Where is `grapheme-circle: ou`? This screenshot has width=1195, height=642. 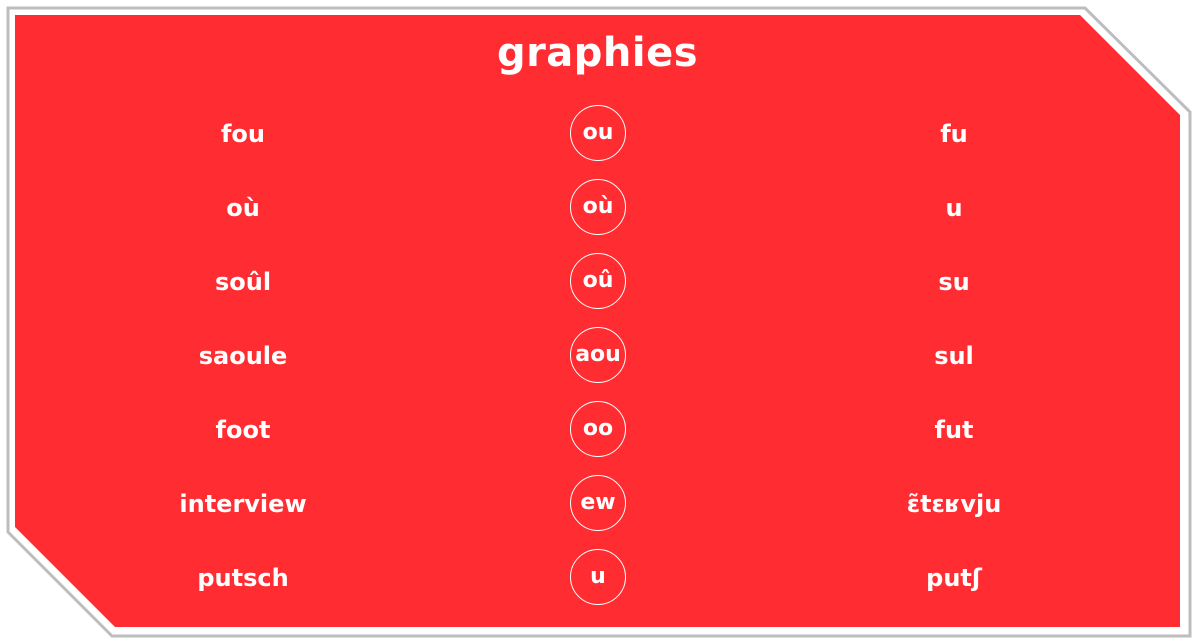
grapheme-circle: ou is located at coordinates (598, 133).